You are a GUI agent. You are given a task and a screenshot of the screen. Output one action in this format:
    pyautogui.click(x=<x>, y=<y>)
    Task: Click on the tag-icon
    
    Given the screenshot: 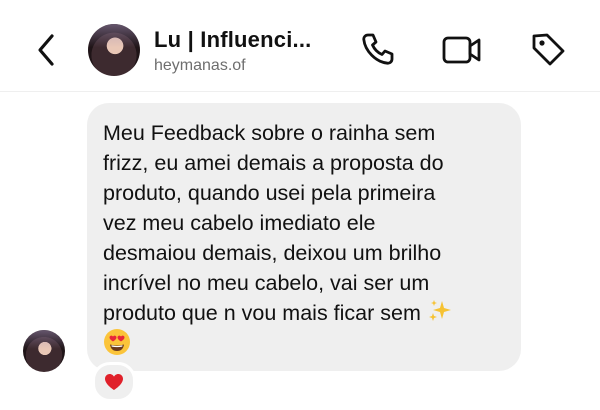 What is the action you would take?
    pyautogui.click(x=548, y=49)
    